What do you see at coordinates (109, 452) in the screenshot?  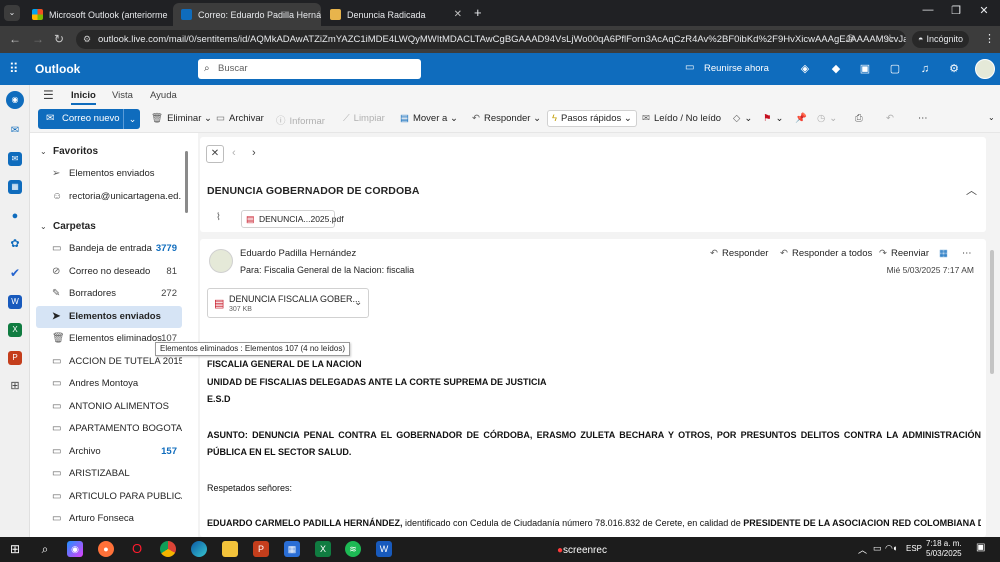 I see `folder-archive: ▭ Archivo 157` at bounding box center [109, 452].